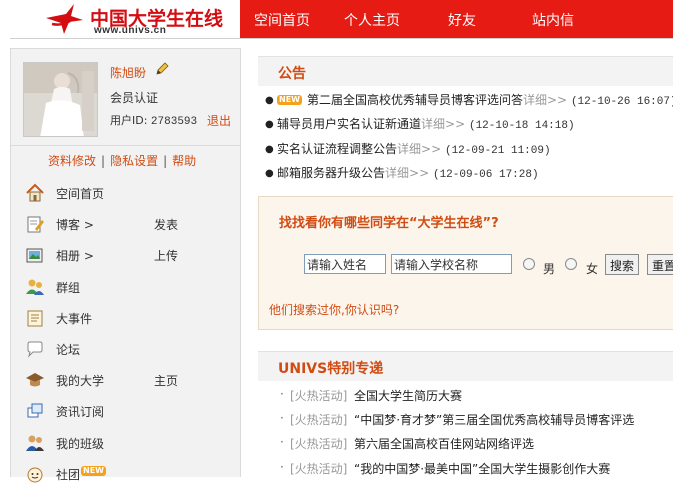  What do you see at coordinates (35, 443) in the screenshot?
I see `class-icon` at bounding box center [35, 443].